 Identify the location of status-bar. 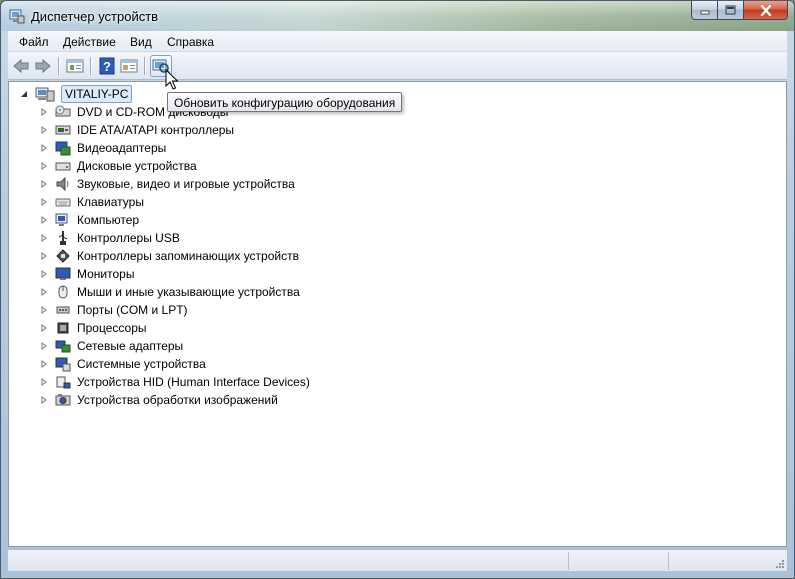
(397, 560).